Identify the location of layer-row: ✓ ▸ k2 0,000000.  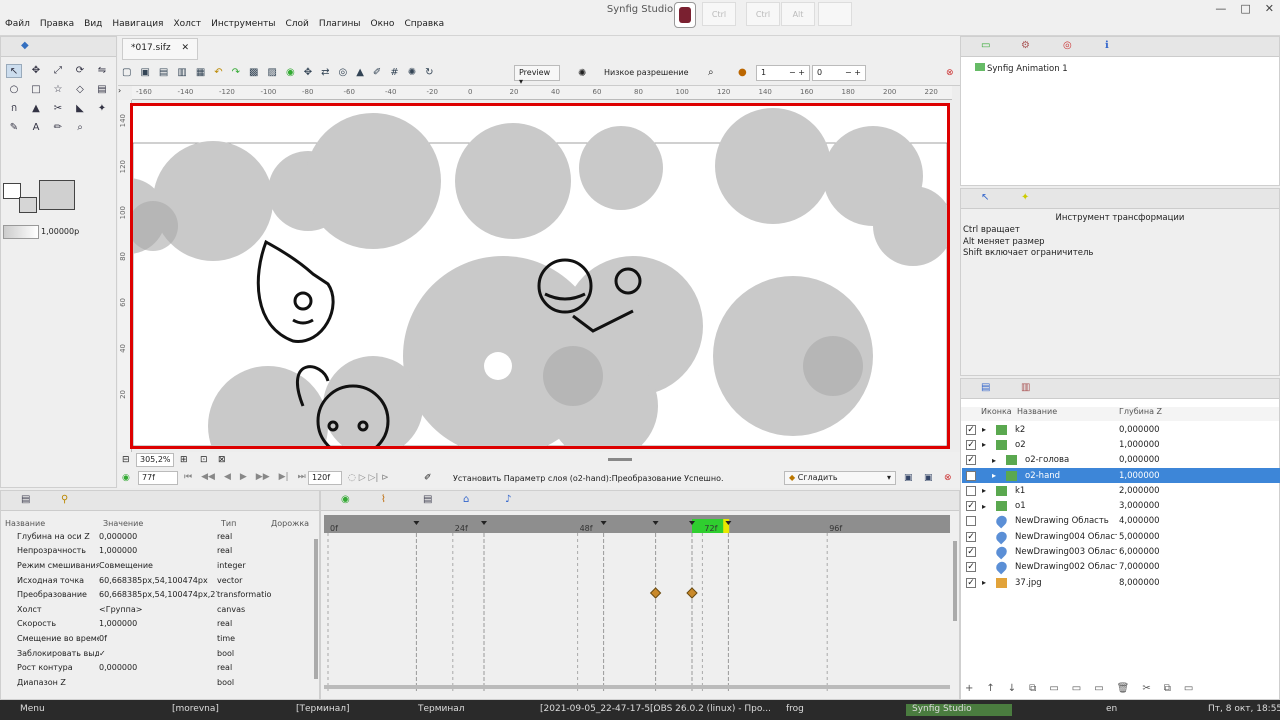
(1121, 429).